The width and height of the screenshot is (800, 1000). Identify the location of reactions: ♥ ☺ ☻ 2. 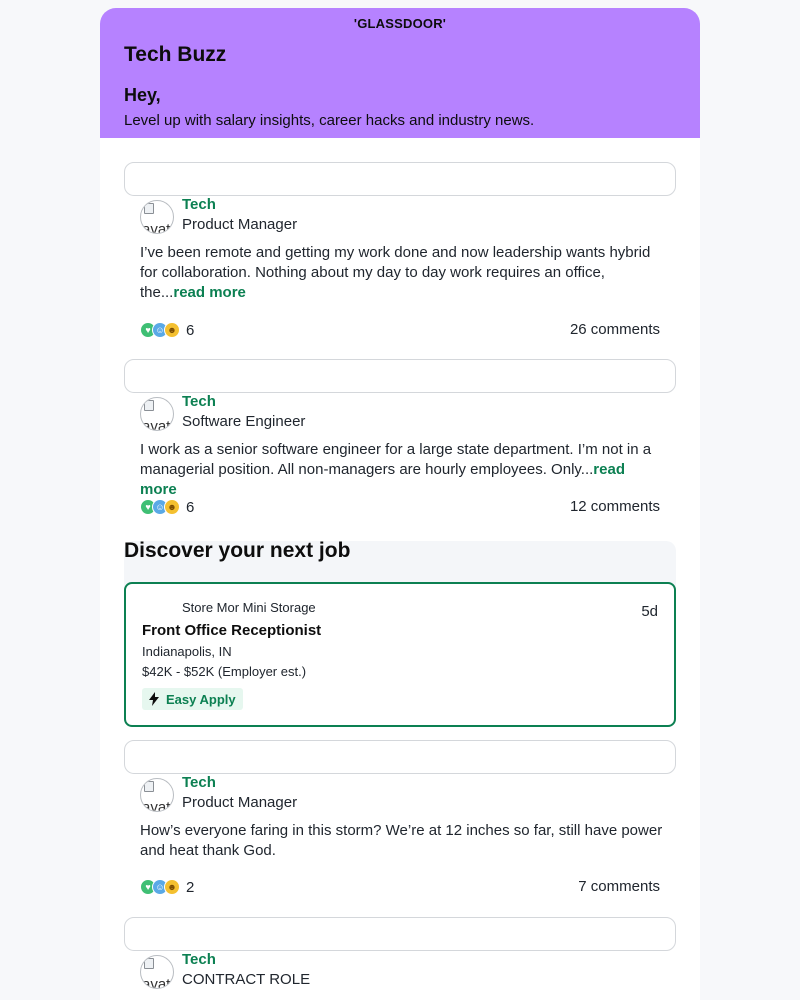
(167, 887).